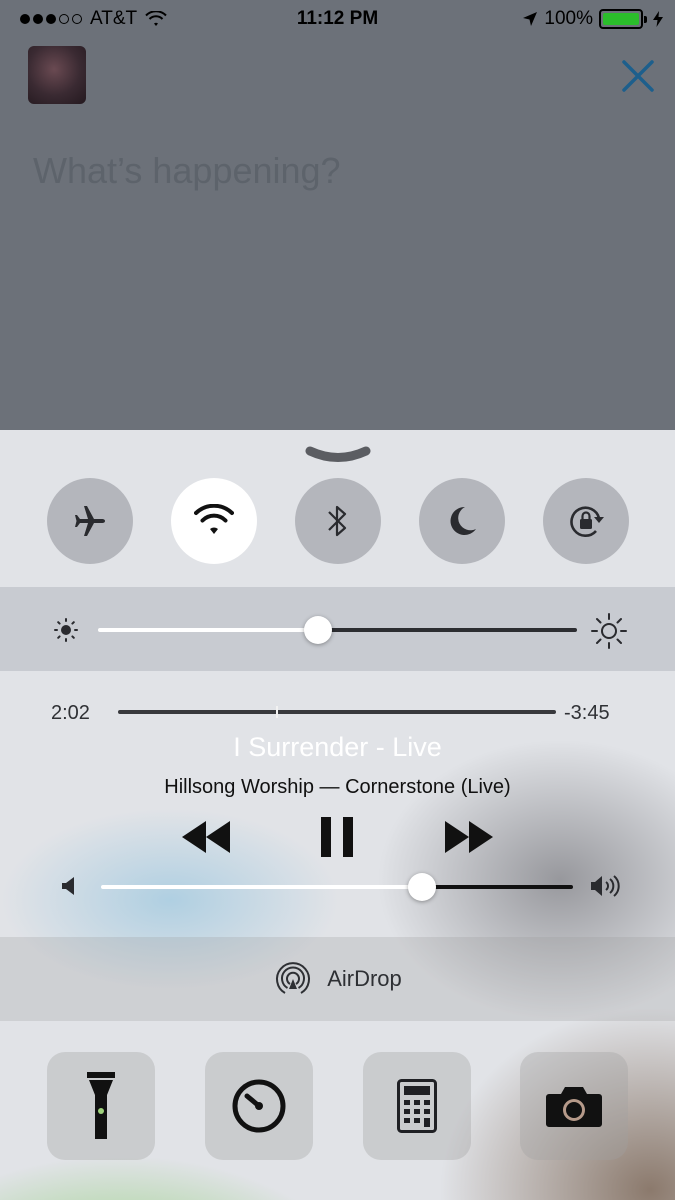 The image size is (675, 1200). I want to click on rotation-lock-icon, so click(587, 522).